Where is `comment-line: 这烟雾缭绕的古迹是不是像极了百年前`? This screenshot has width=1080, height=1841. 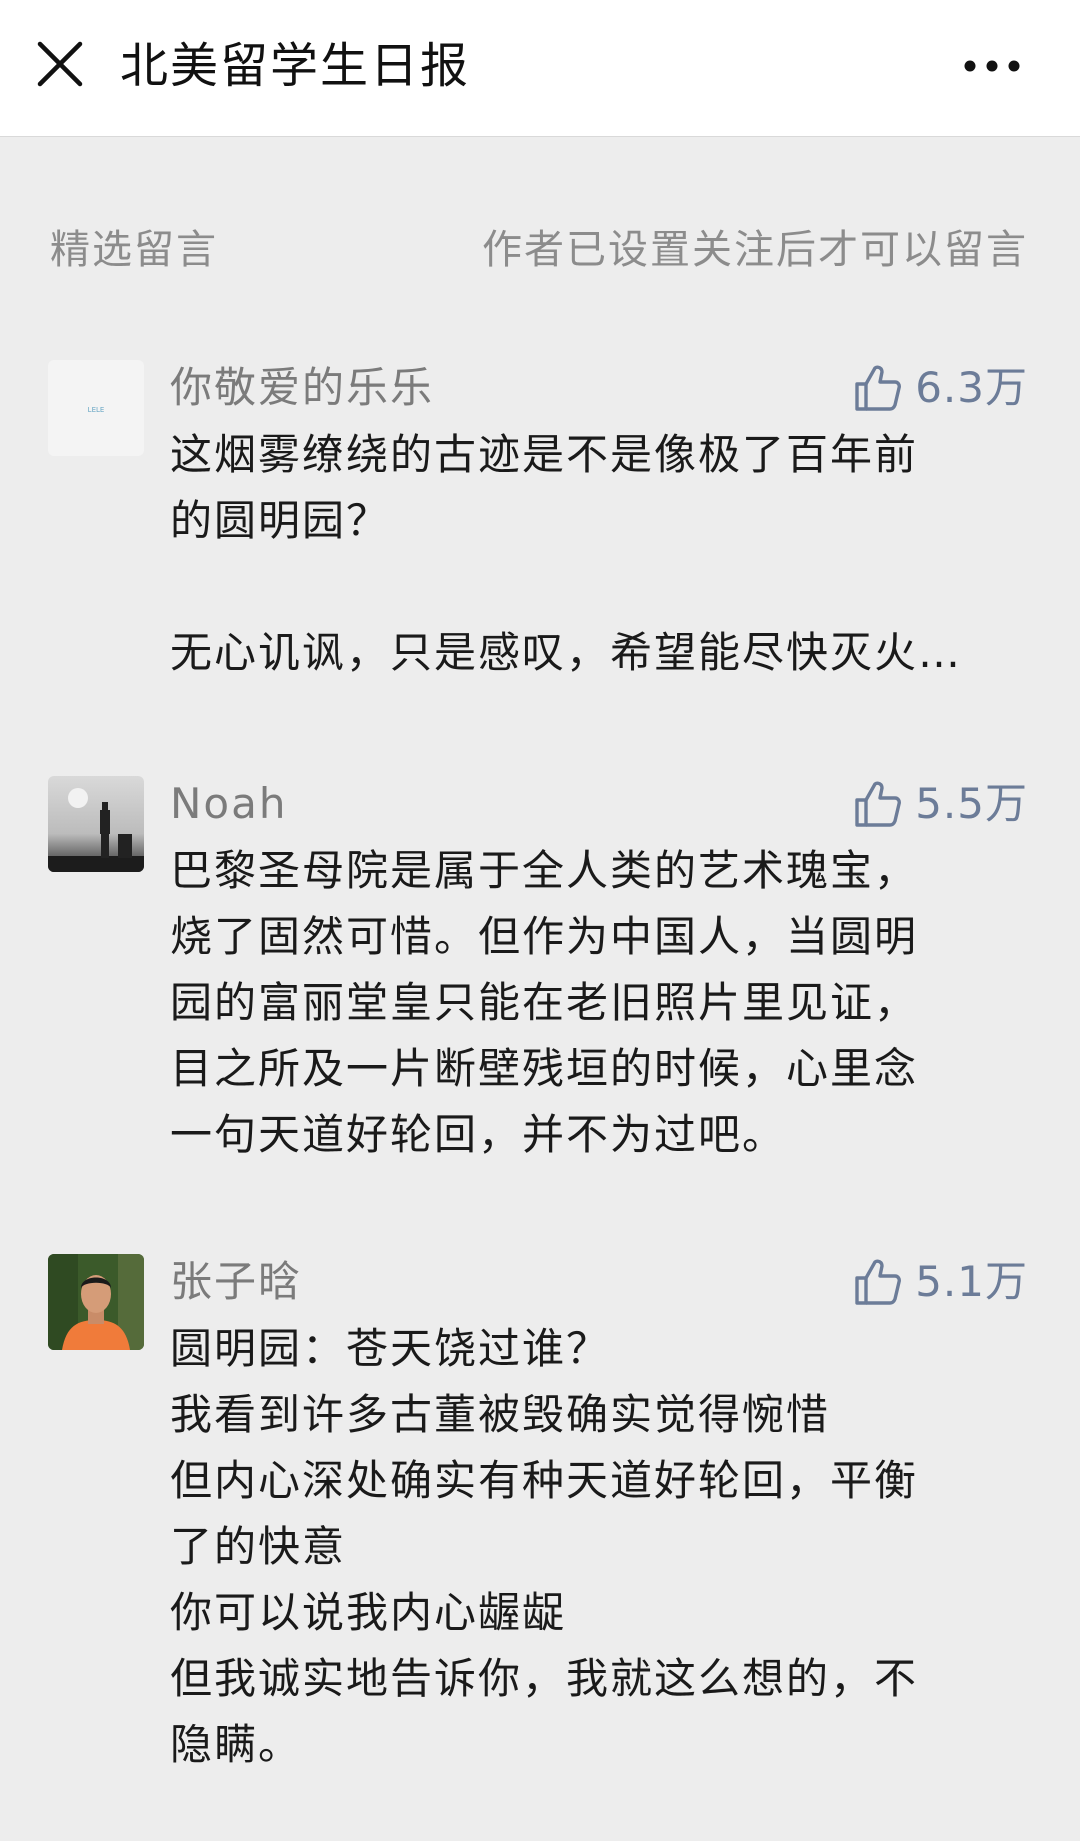
comment-line: 这烟雾缭绕的古迹是不是像极了百年前 is located at coordinates (544, 454).